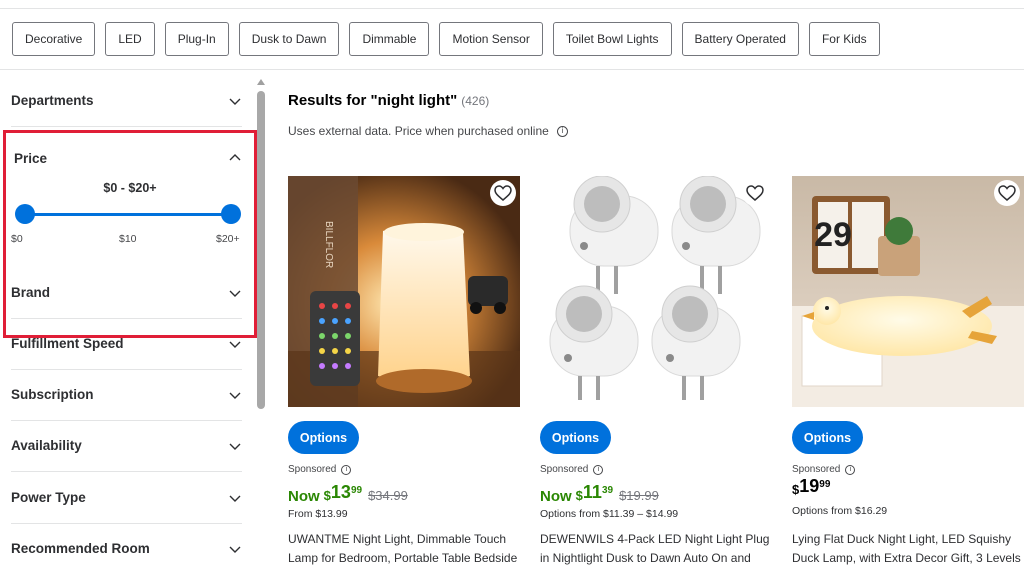 The width and height of the screenshot is (1024, 576). I want to click on facet-label: Power Type, so click(48, 497).